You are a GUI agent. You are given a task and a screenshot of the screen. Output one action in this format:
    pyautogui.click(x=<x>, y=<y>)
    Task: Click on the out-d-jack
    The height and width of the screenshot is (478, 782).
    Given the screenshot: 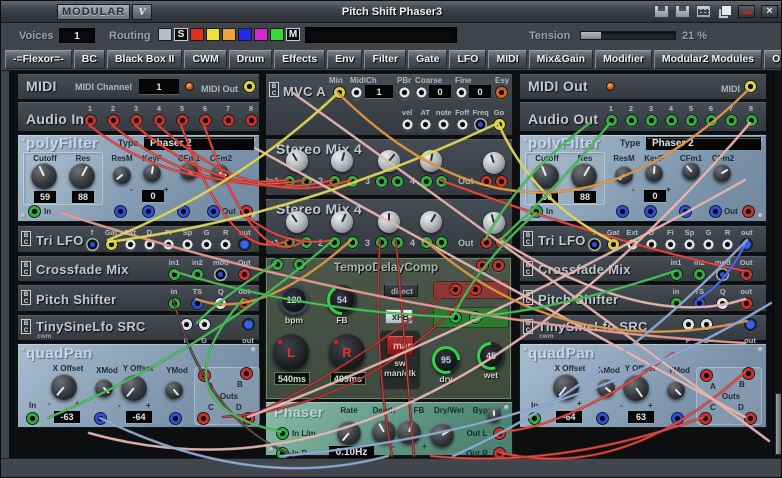 What is the action you would take?
    pyautogui.click(x=750, y=418)
    